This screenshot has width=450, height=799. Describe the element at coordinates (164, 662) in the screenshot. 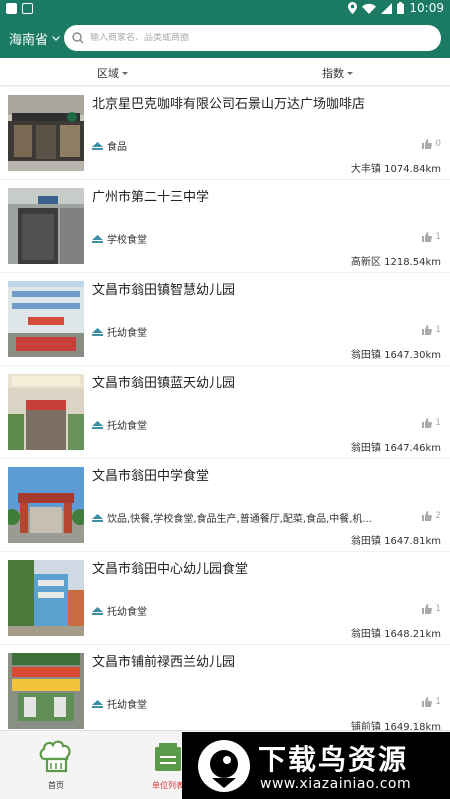

I see `unit-name: 文昌市铺前禄西兰幼儿园` at that location.